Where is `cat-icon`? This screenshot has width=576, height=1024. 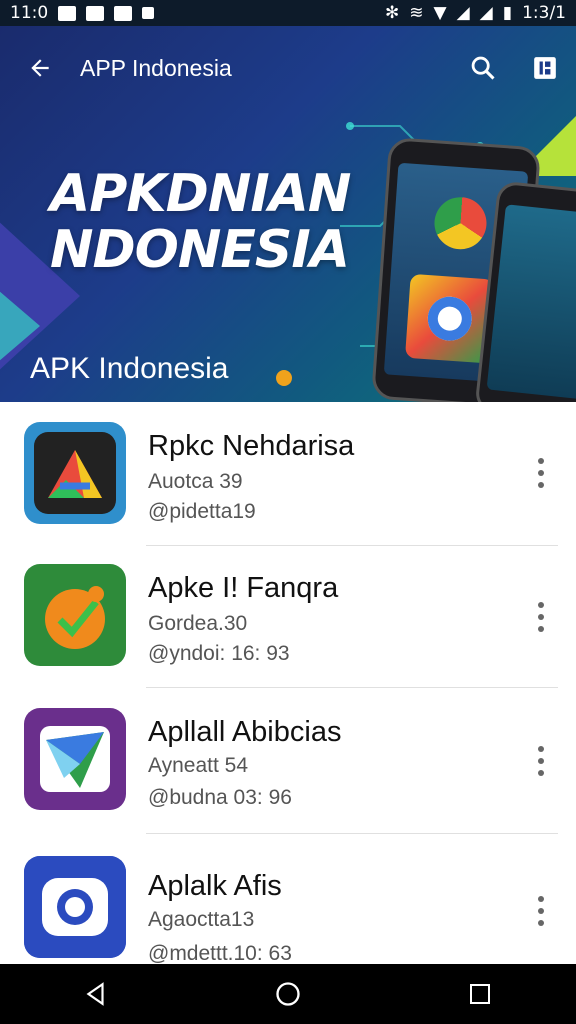 cat-icon is located at coordinates (123, 13).